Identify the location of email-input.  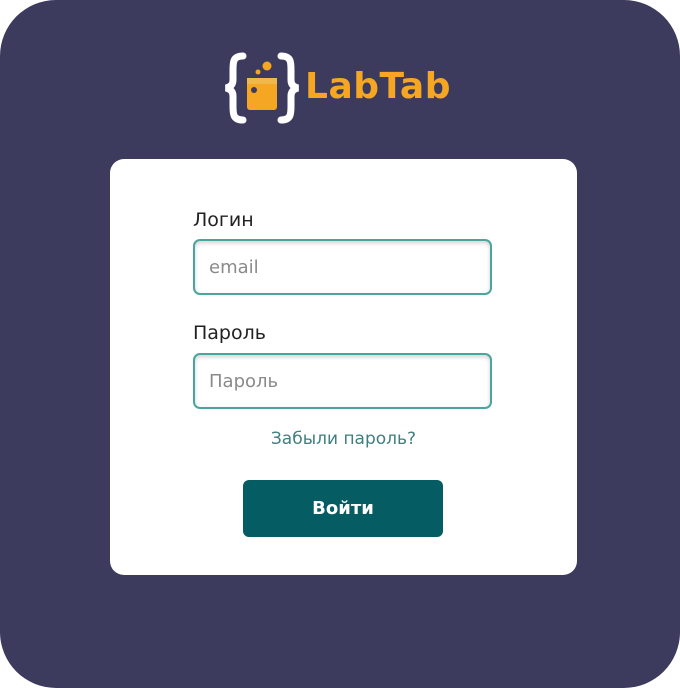
(342, 267).